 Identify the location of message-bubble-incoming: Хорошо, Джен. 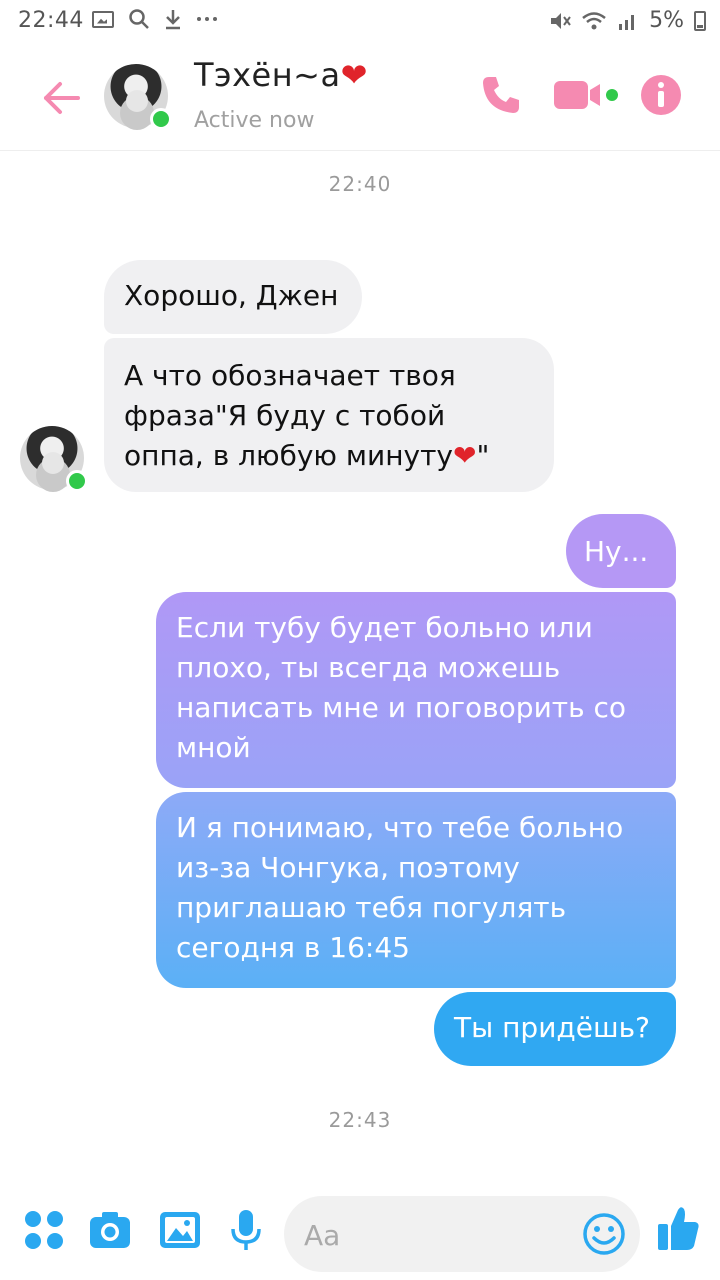
(233, 297).